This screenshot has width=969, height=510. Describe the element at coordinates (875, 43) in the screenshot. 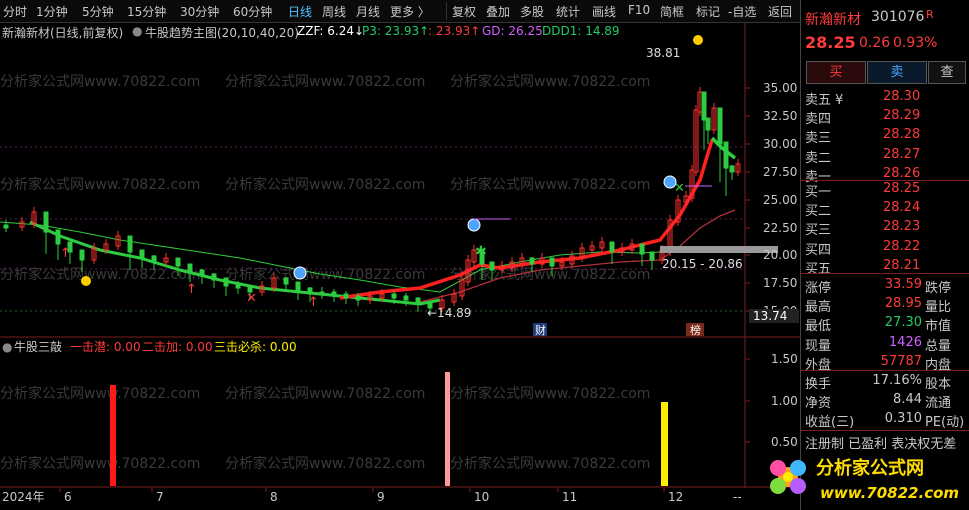

I see `price-change: 0.26` at that location.